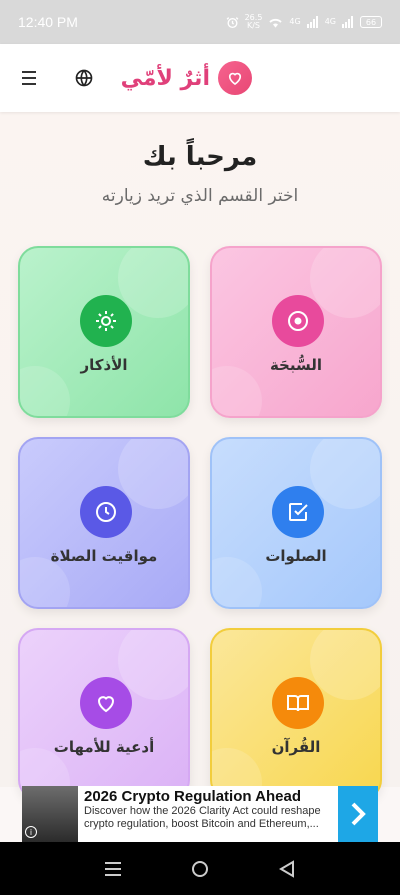  Describe the element at coordinates (312, 22) in the screenshot. I see `signal-icon` at that location.